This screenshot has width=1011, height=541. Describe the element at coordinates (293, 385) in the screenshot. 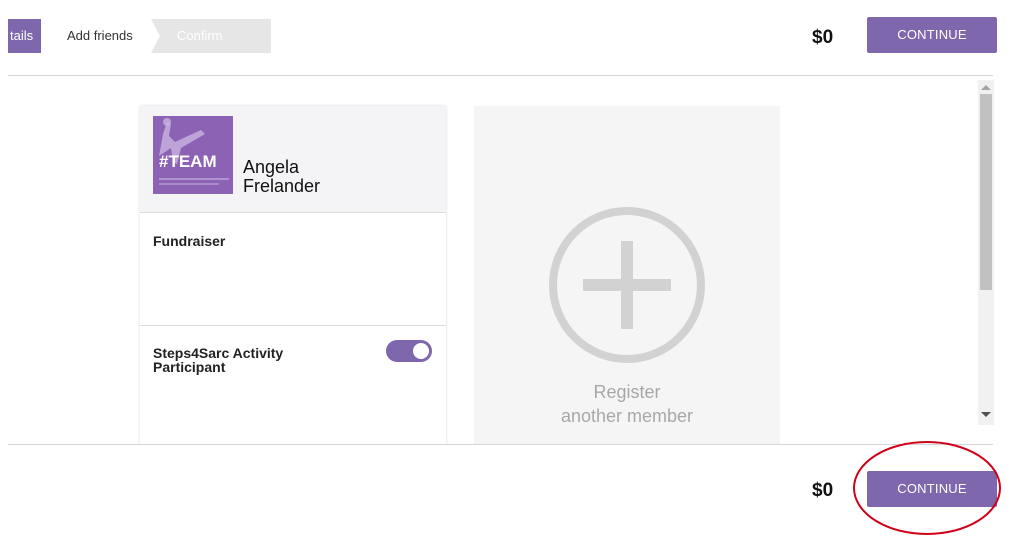

I see `activity-section: Steps4Sarc Activity Participant` at that location.